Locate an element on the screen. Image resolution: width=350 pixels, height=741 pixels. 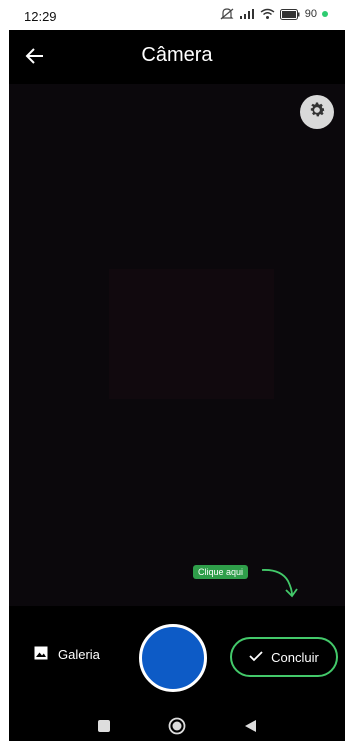
notification-dot is located at coordinates (325, 14).